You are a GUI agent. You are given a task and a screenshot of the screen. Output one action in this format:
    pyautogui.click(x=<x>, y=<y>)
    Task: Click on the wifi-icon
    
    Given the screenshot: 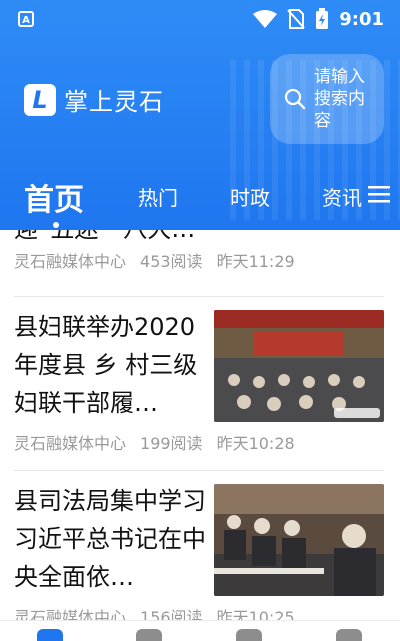 What is the action you would take?
    pyautogui.click(x=265, y=19)
    